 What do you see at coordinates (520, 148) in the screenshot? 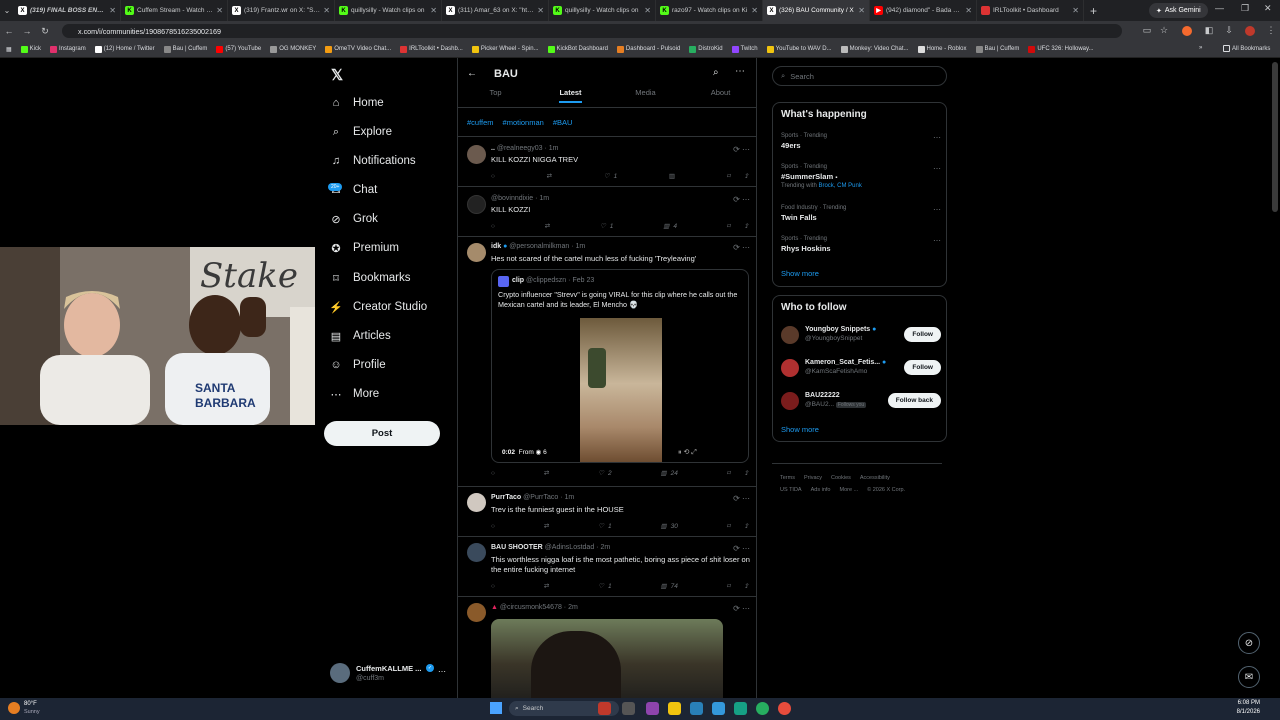
I see `post-handle: @realneegy03` at bounding box center [520, 148].